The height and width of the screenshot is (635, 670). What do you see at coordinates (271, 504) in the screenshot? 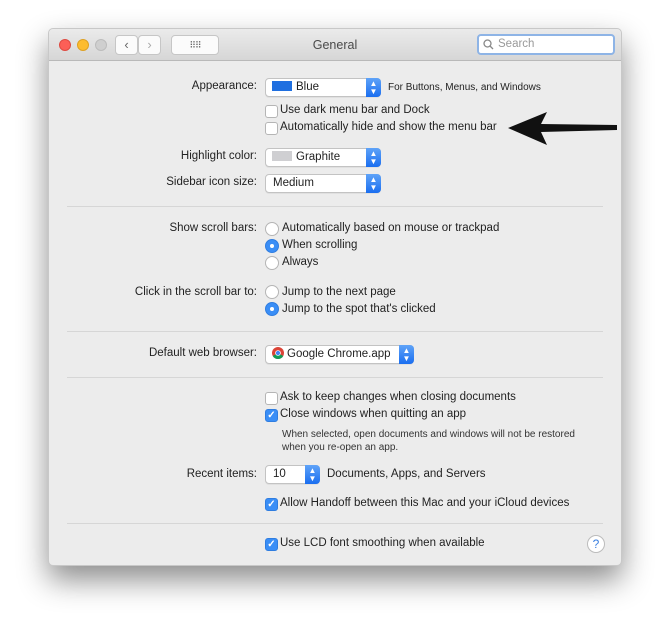
I see `handoff-checkbox: ✓` at bounding box center [271, 504].